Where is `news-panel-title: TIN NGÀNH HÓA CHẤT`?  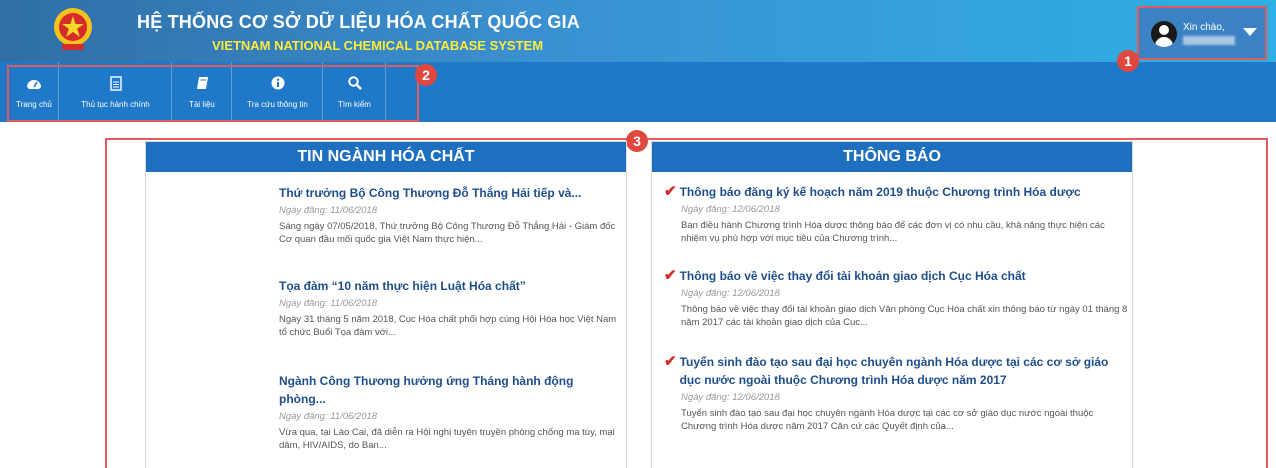 news-panel-title: TIN NGÀNH HÓA CHẤT is located at coordinates (386, 157).